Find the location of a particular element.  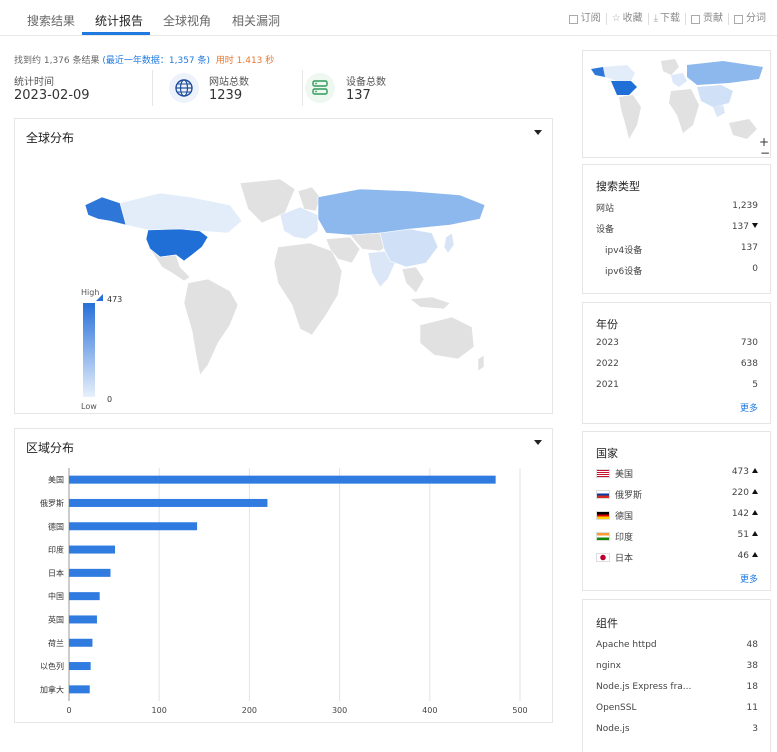

row-label: ipv6设备 is located at coordinates (624, 272).